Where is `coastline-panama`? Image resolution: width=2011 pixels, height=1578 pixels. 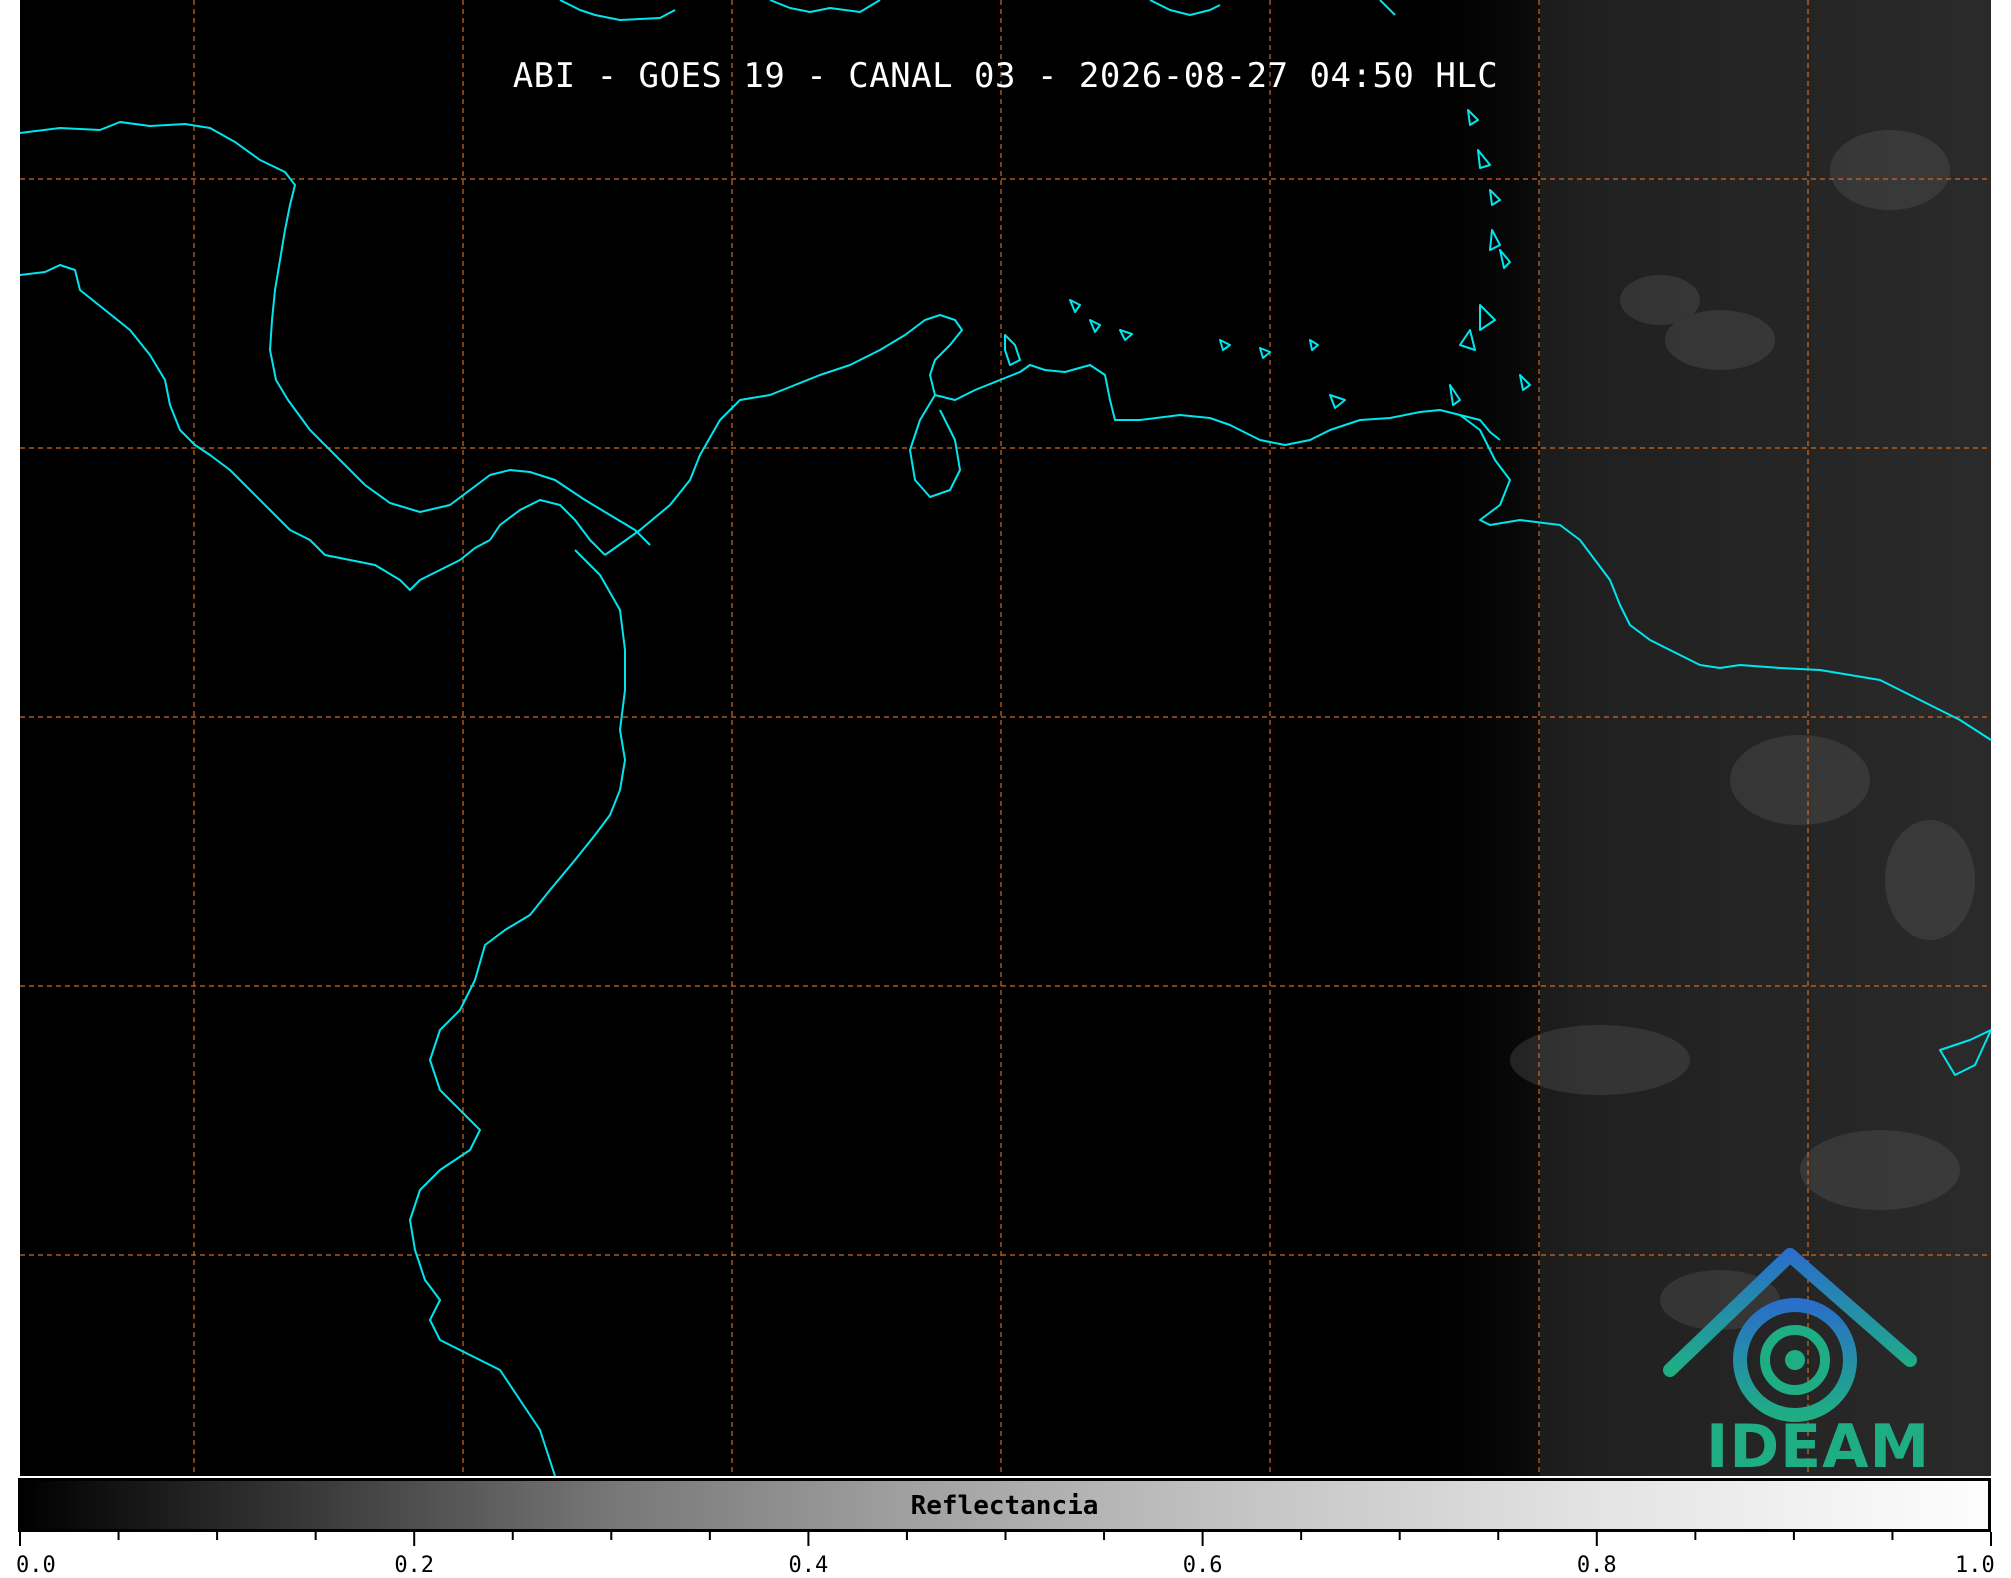 coastline-panama is located at coordinates (547, 527).